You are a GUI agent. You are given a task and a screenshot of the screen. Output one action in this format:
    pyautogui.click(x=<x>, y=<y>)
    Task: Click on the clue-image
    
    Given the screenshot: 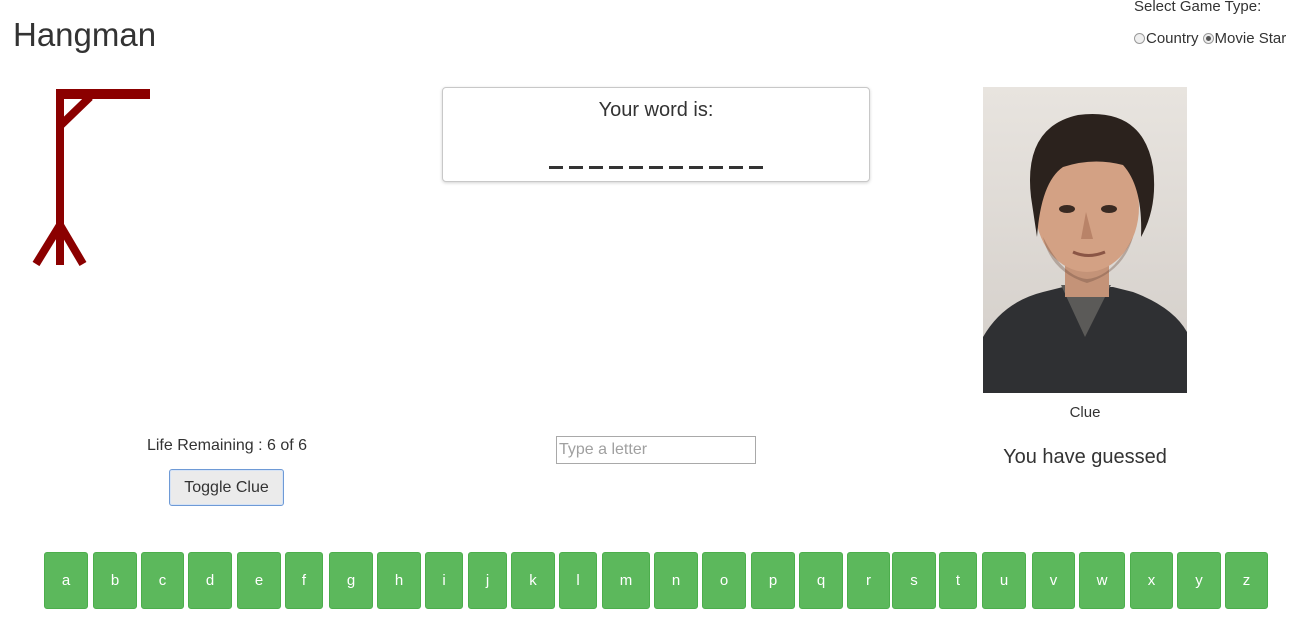 What is the action you would take?
    pyautogui.click(x=1085, y=240)
    